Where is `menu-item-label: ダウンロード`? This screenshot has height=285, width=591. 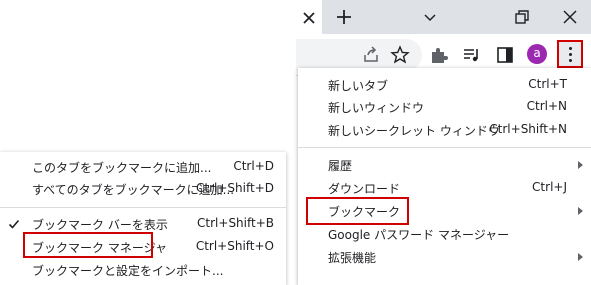
menu-item-label: ダウンロード is located at coordinates (364, 189).